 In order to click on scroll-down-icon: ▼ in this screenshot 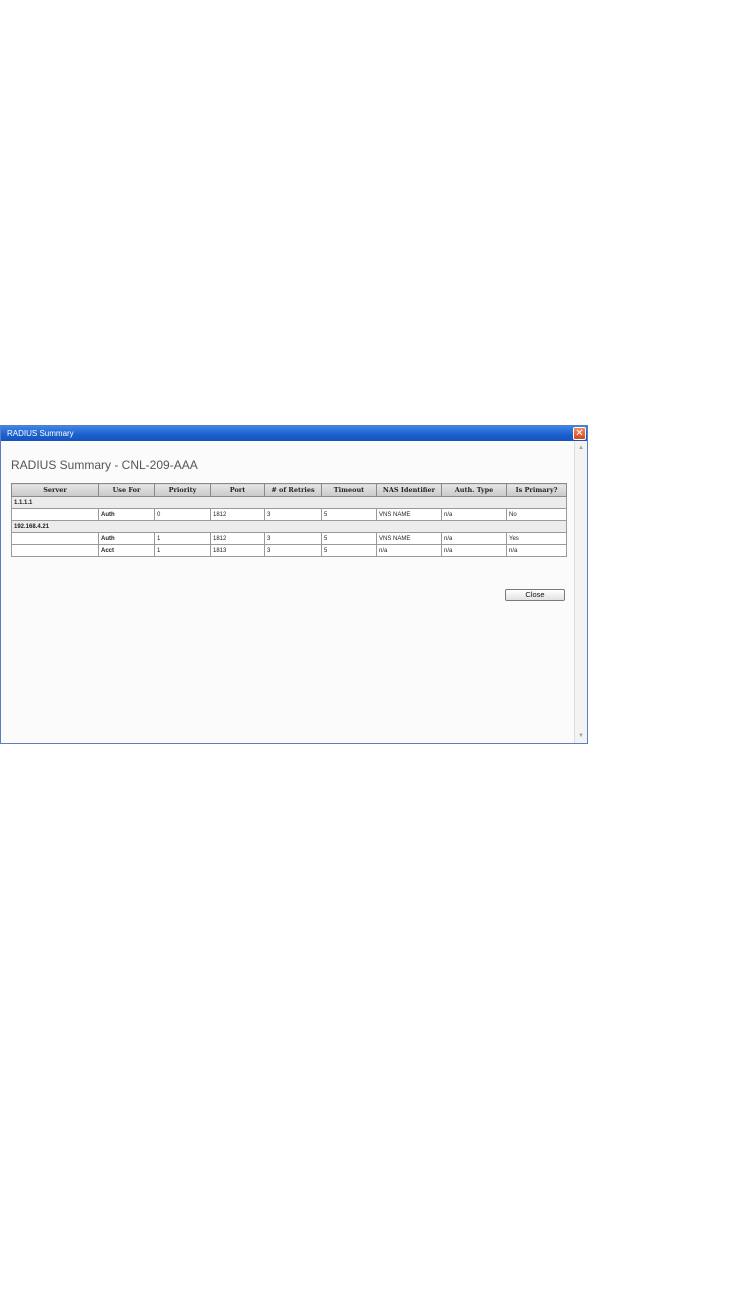, I will do `click(581, 736)`.